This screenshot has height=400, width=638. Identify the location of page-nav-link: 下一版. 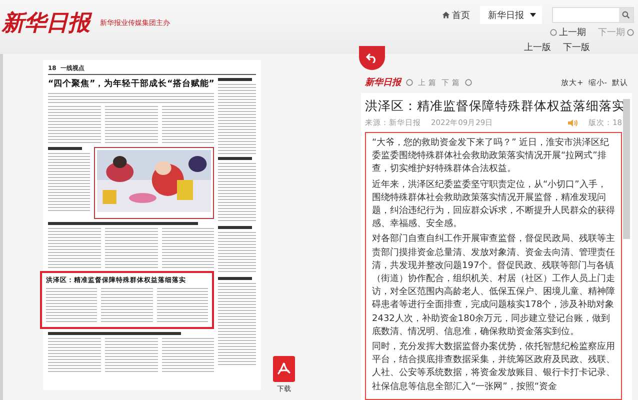
(576, 47).